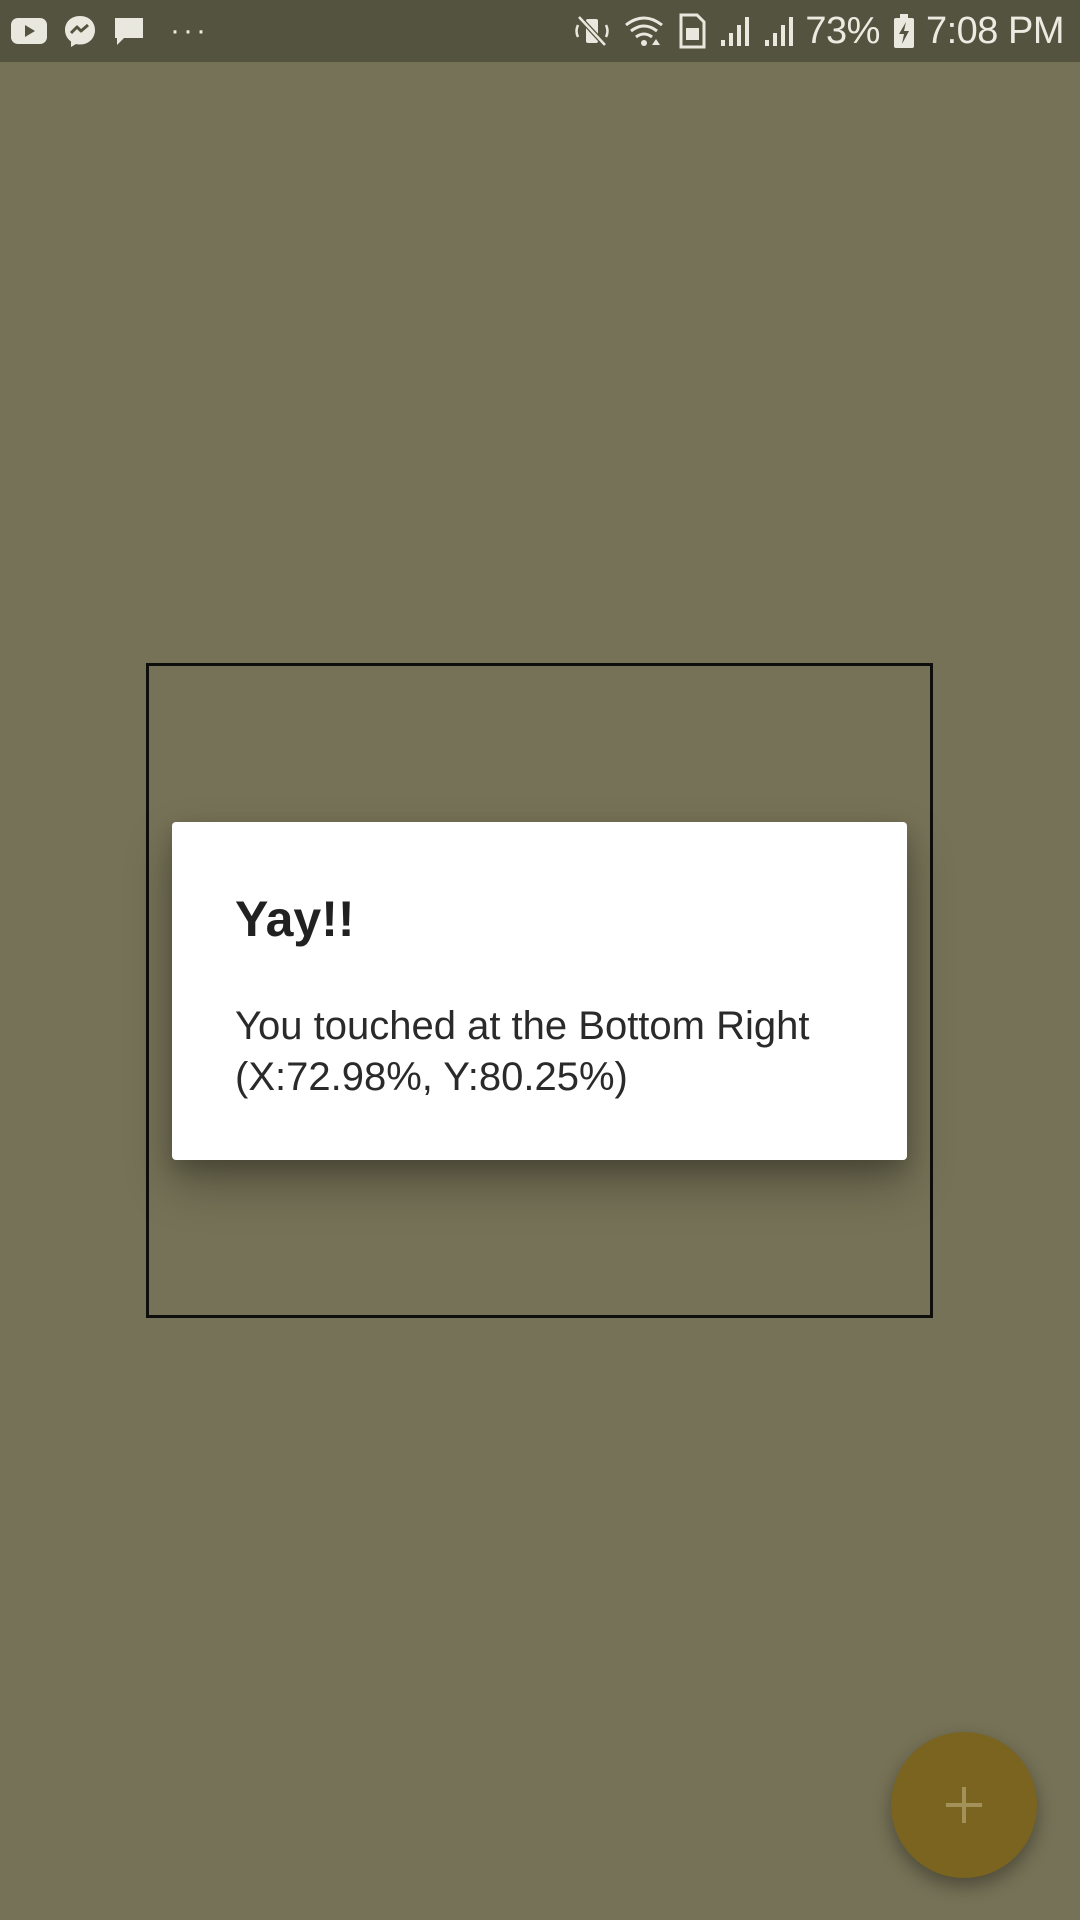  What do you see at coordinates (295, 919) in the screenshot?
I see `dialog-title: Yay!!` at bounding box center [295, 919].